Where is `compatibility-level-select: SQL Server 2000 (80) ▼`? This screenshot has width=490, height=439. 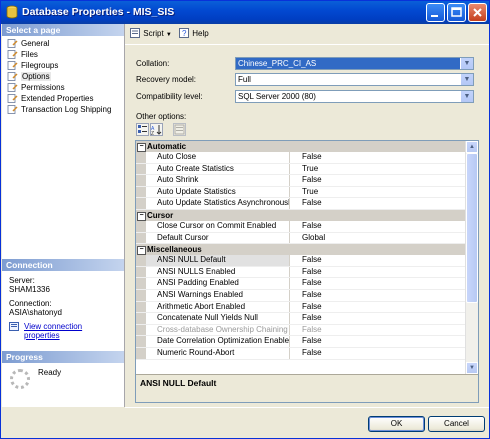 compatibility-level-select: SQL Server 2000 (80) ▼ is located at coordinates (354, 96).